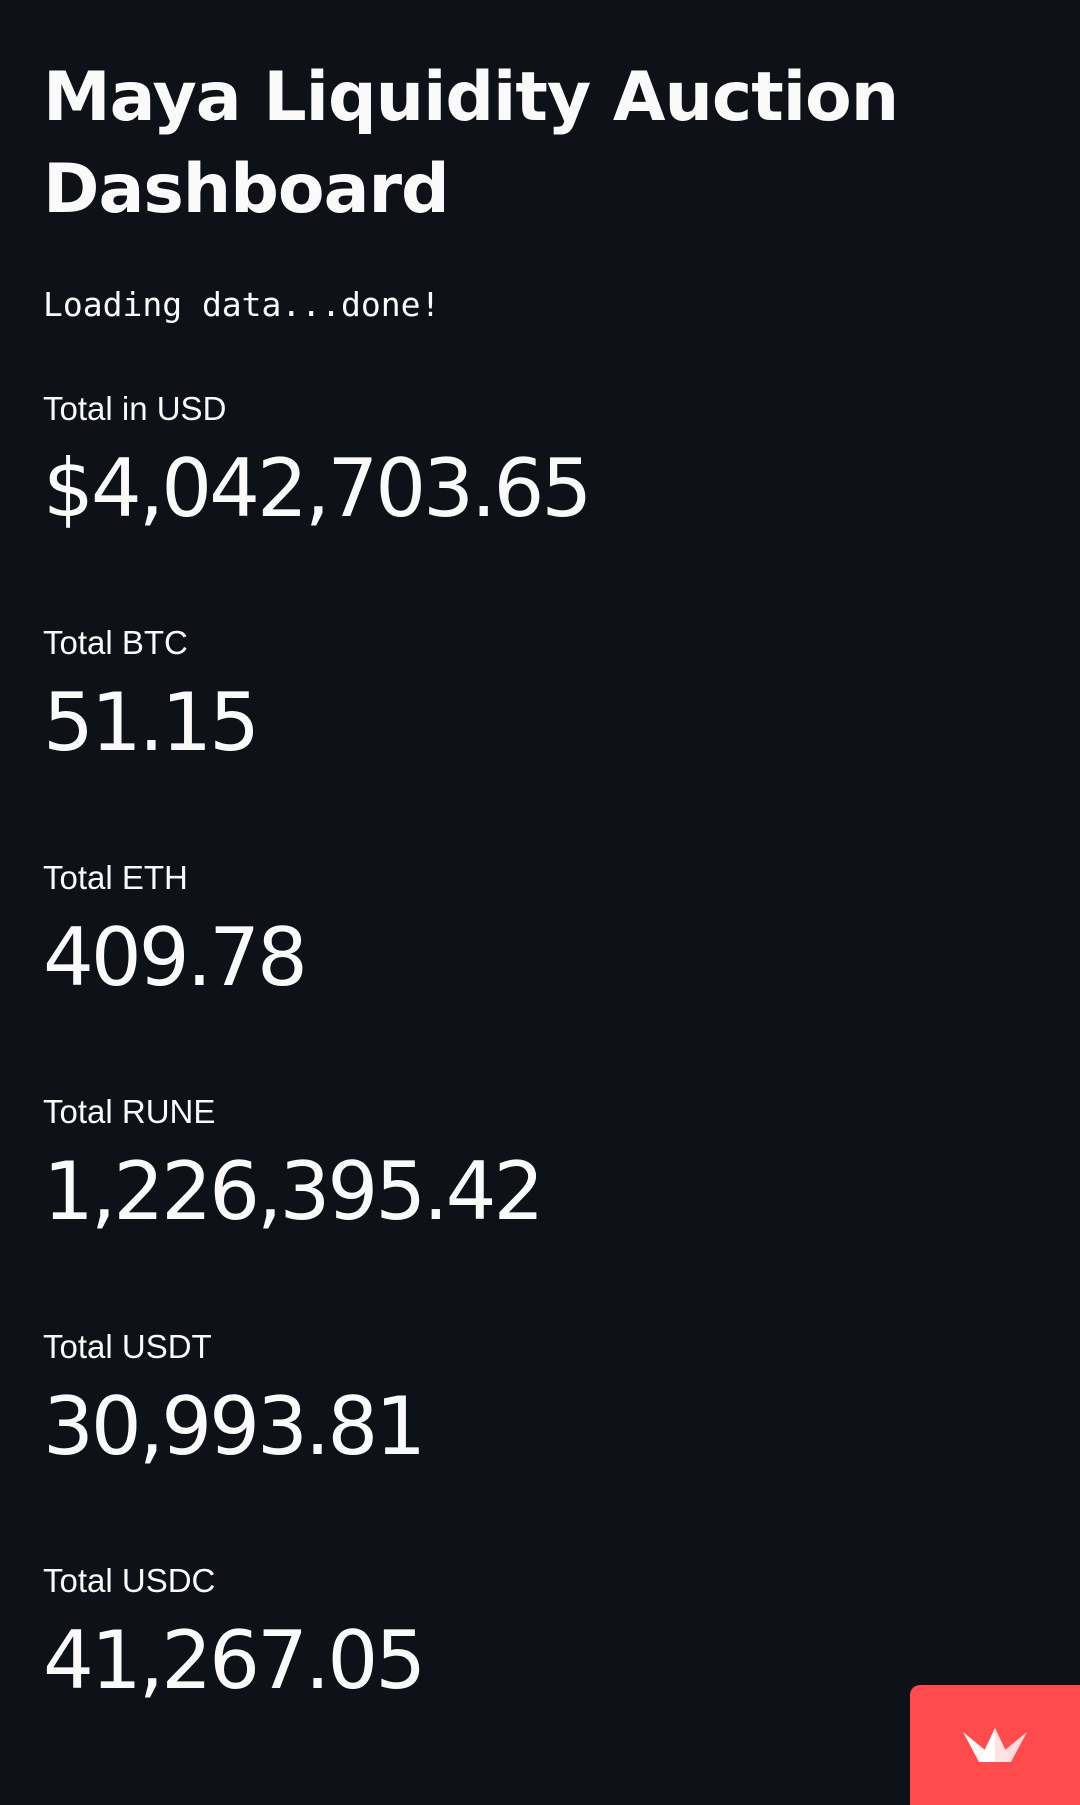 The image size is (1080, 1805). What do you see at coordinates (234, 1660) in the screenshot?
I see `metric-value: 41,267.05` at bounding box center [234, 1660].